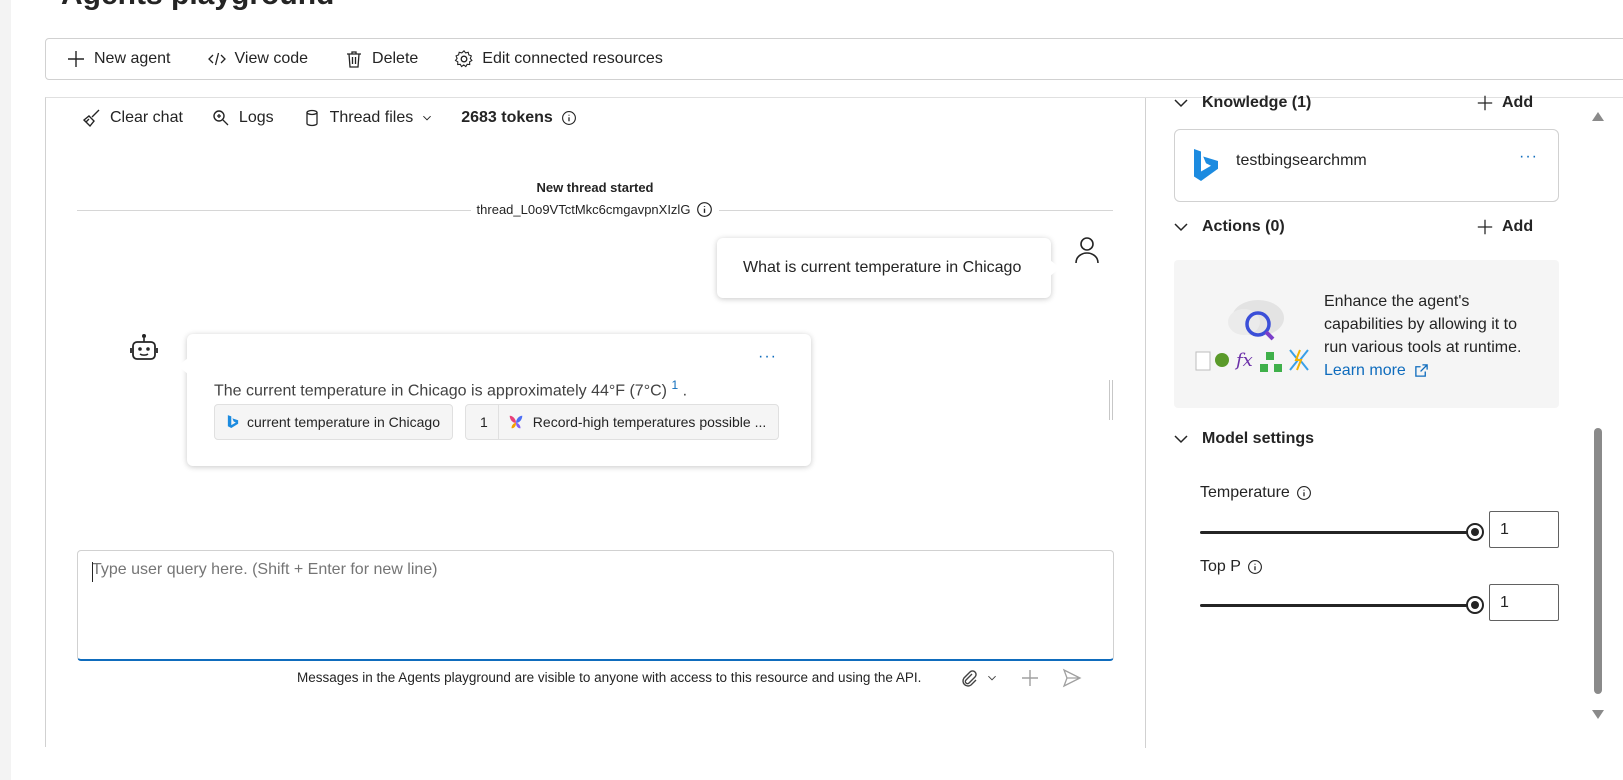 The image size is (1623, 780). Describe the element at coordinates (1524, 602) in the screenshot. I see `top-p-input` at that location.